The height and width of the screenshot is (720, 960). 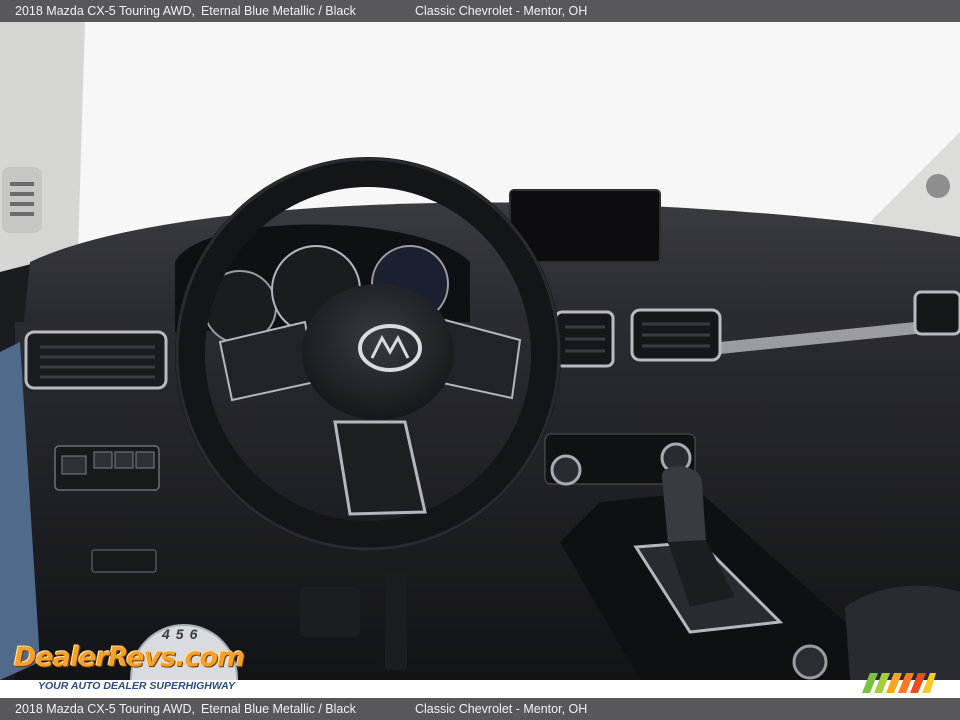 What do you see at coordinates (278, 709) in the screenshot?
I see `bottom-caption-color: Eternal Blue Metallic / Black` at bounding box center [278, 709].